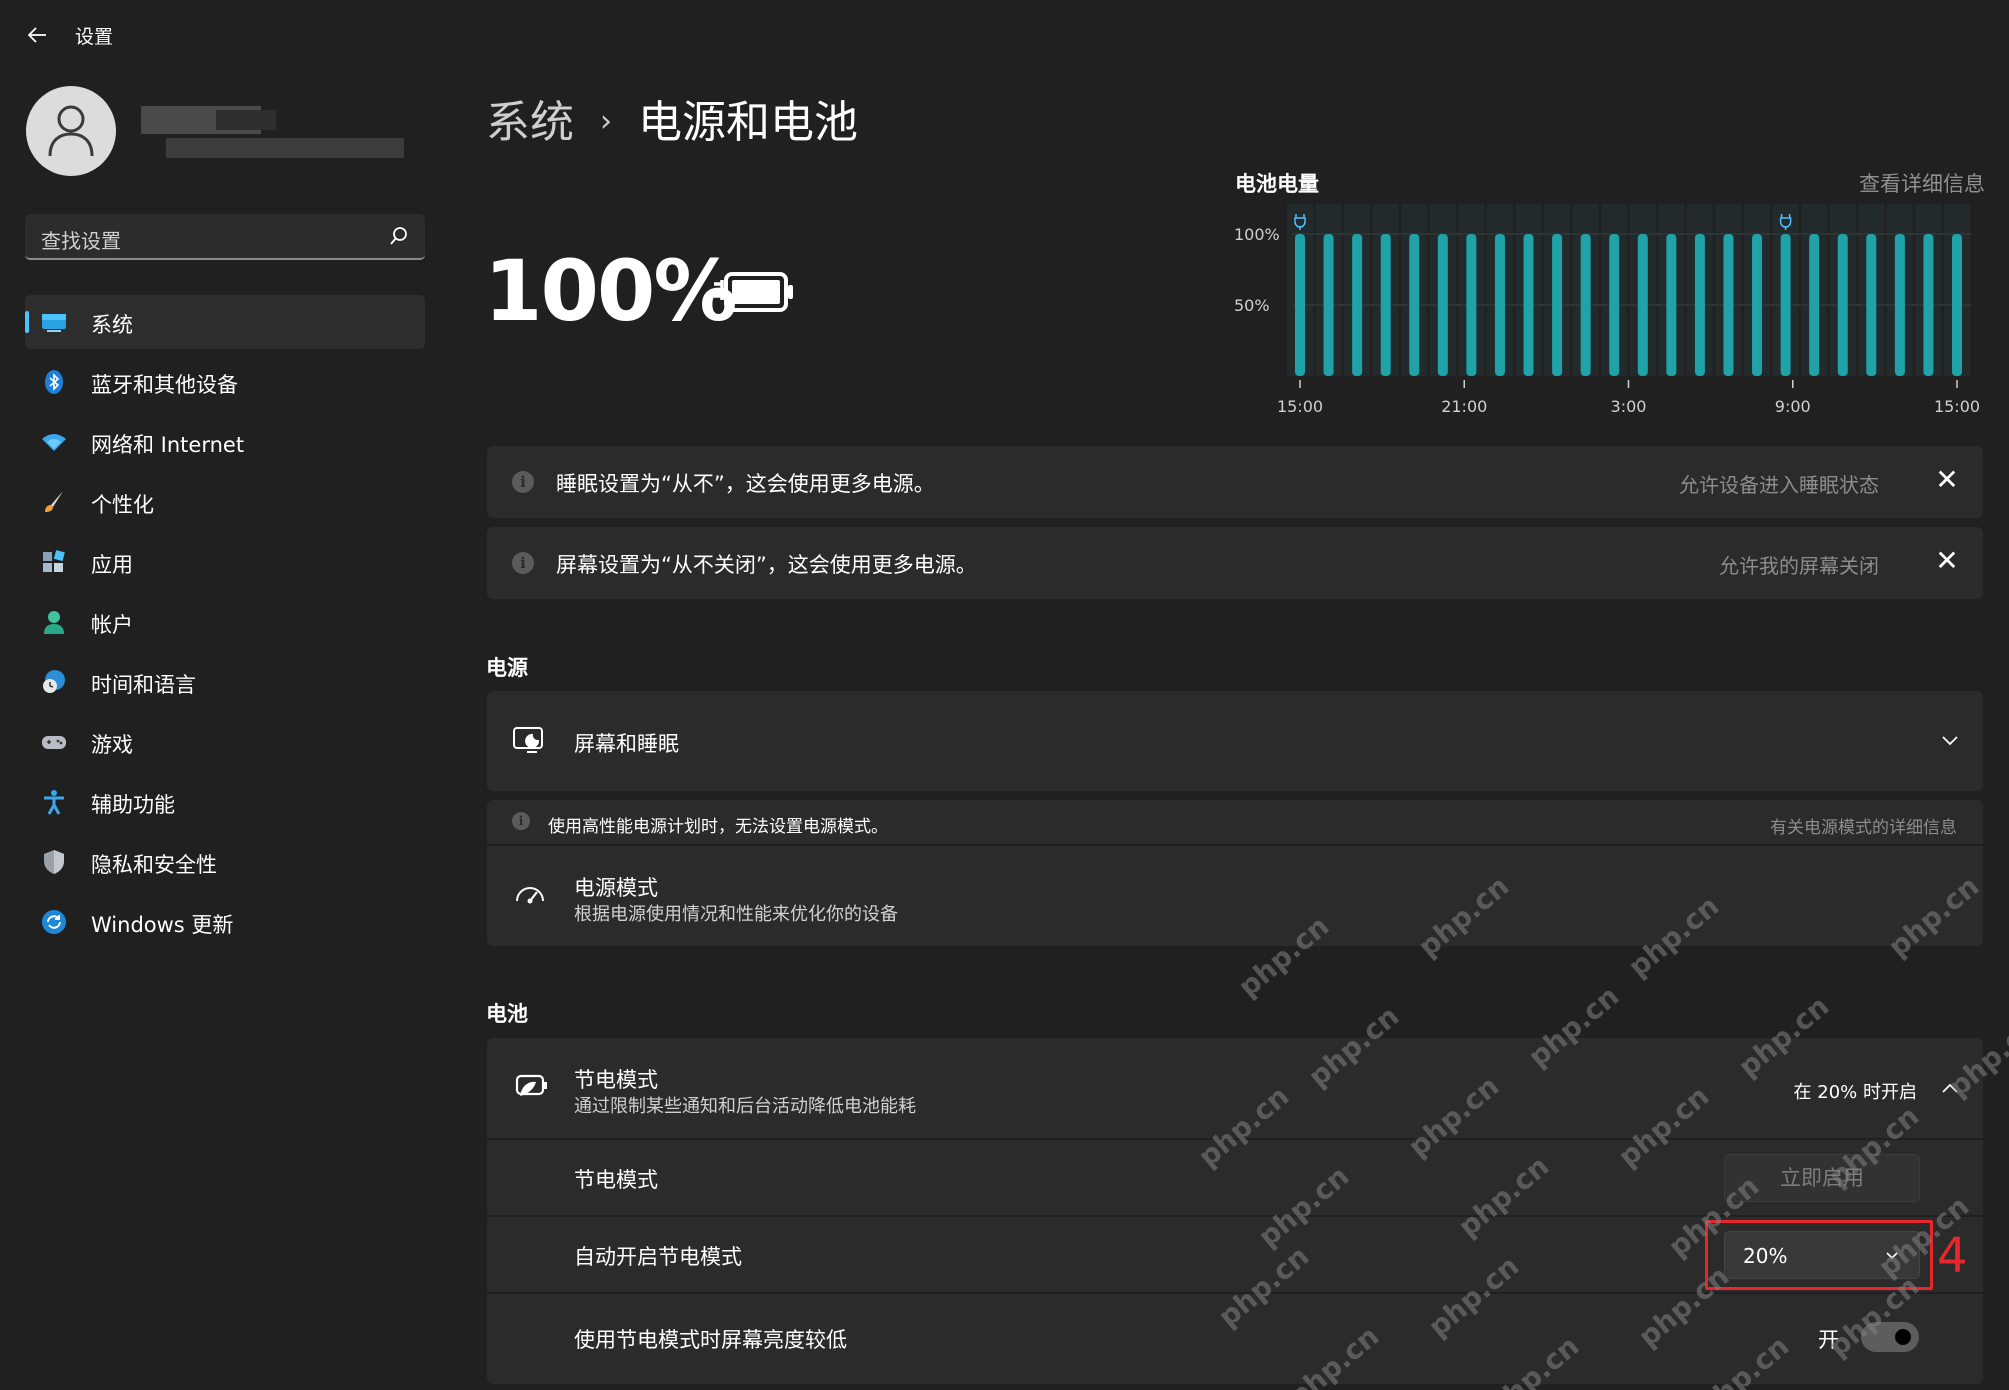 This screenshot has height=1390, width=2009. What do you see at coordinates (507, 1014) in the screenshot?
I see `section-title-battery: 电池` at bounding box center [507, 1014].